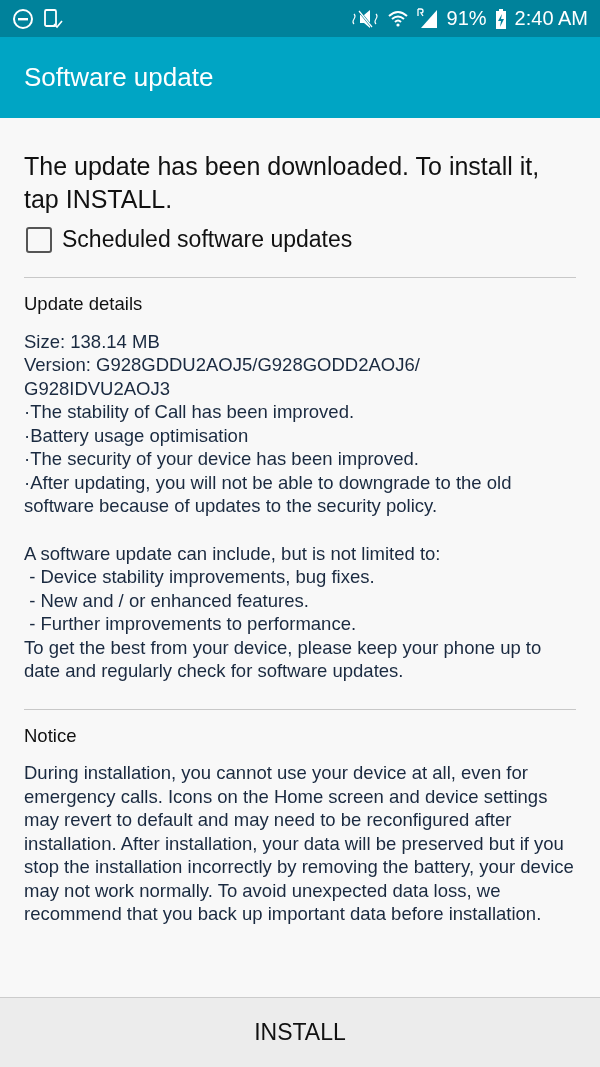 The image size is (600, 1067). Describe the element at coordinates (190, 412) in the screenshot. I see `change-item: ·The stability of Call has been improved.` at that location.